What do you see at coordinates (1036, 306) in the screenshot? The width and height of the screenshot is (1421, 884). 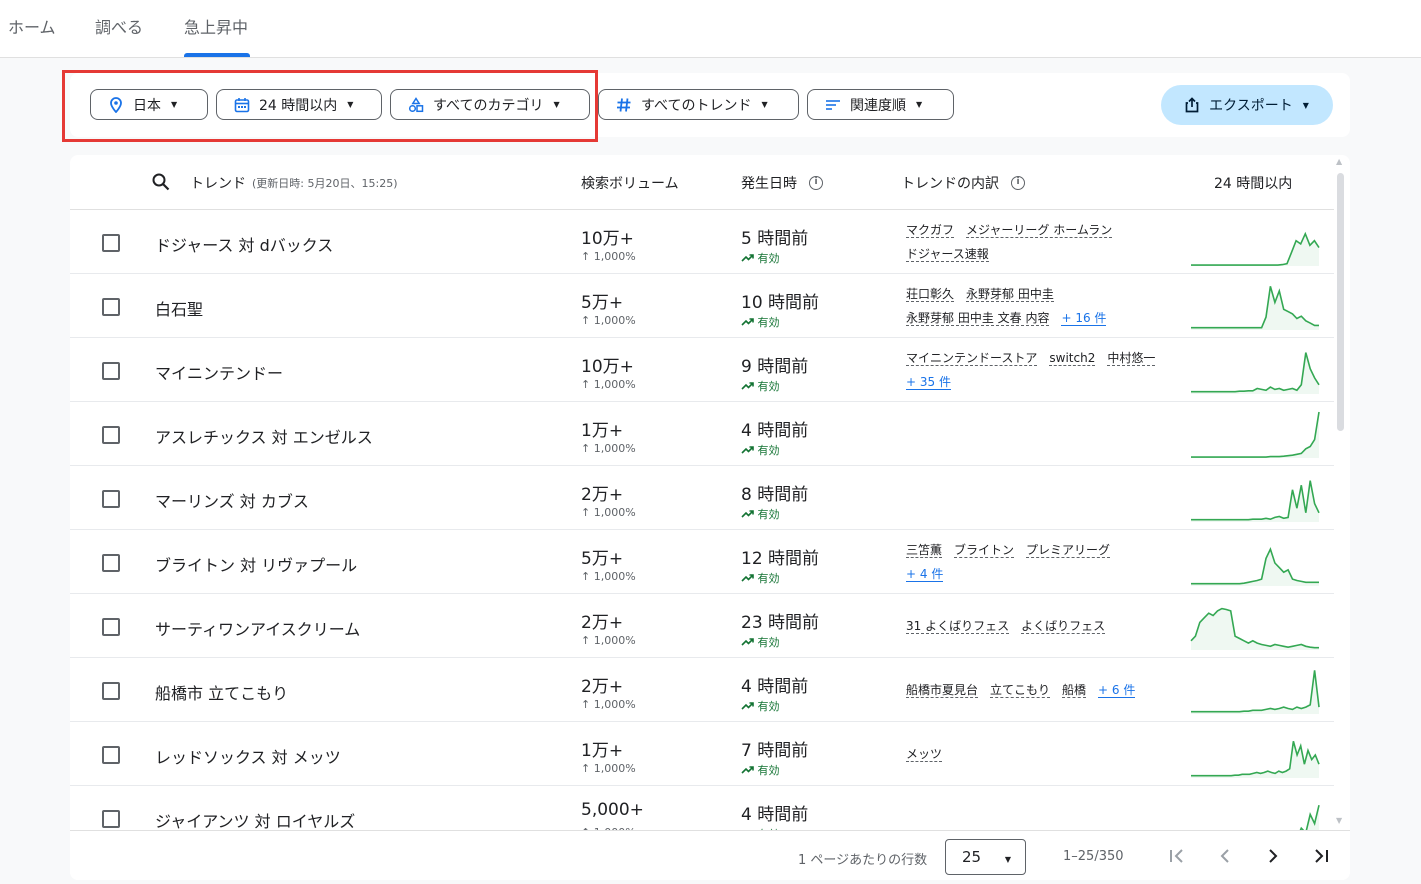 I see `trend-breakdown: 荘口彰久 永野芽郁 田中圭永野芽郁 田中圭 文春 内容 + 16 件` at bounding box center [1036, 306].